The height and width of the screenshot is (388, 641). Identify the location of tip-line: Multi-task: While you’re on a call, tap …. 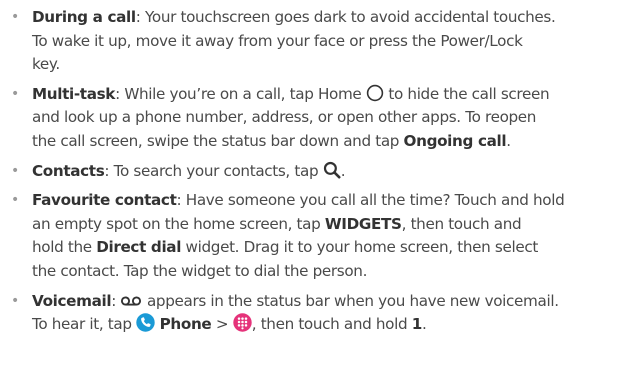
(291, 93).